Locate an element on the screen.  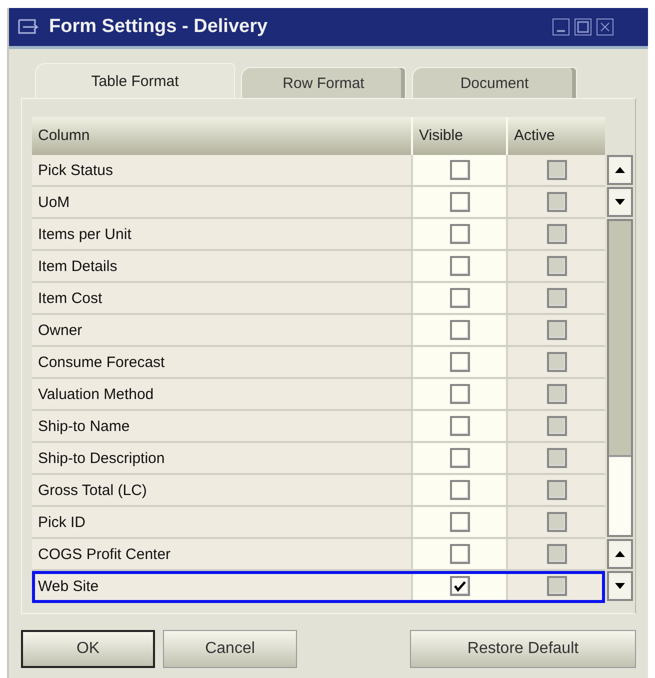
close-icon is located at coordinates (605, 27).